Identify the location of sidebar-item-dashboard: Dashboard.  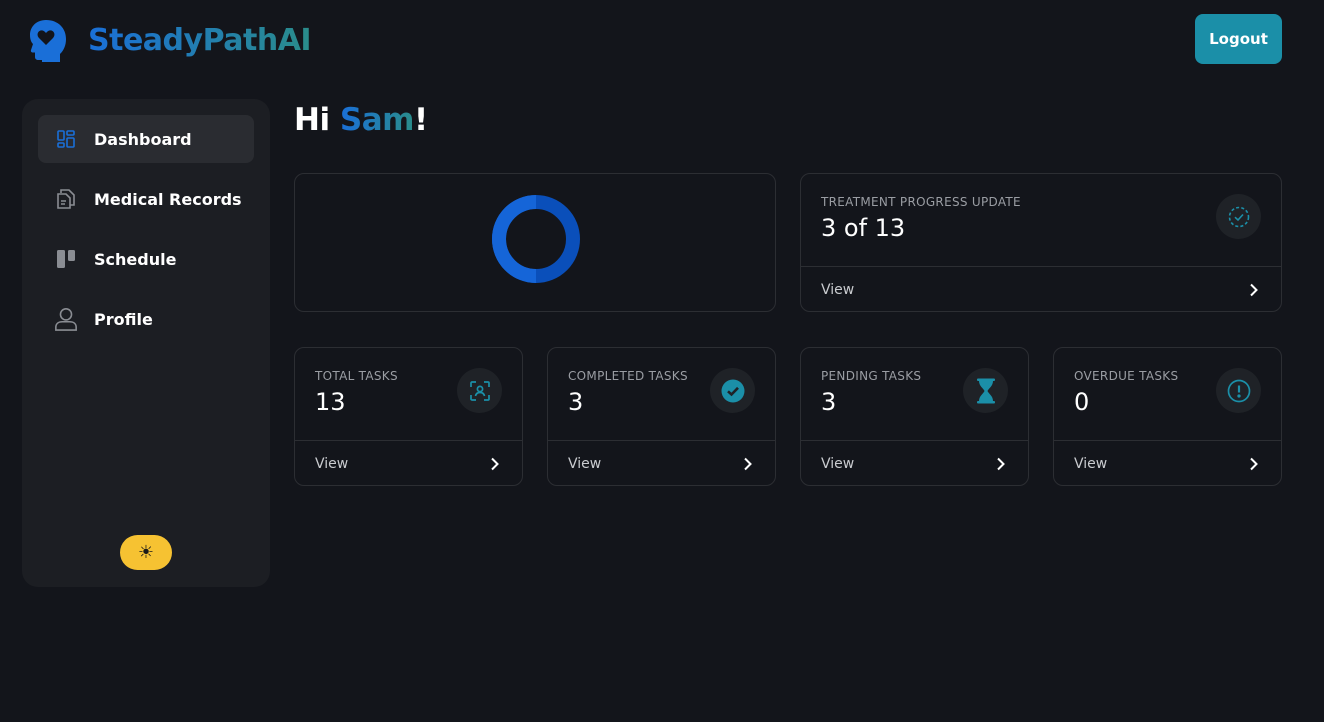
(146, 139).